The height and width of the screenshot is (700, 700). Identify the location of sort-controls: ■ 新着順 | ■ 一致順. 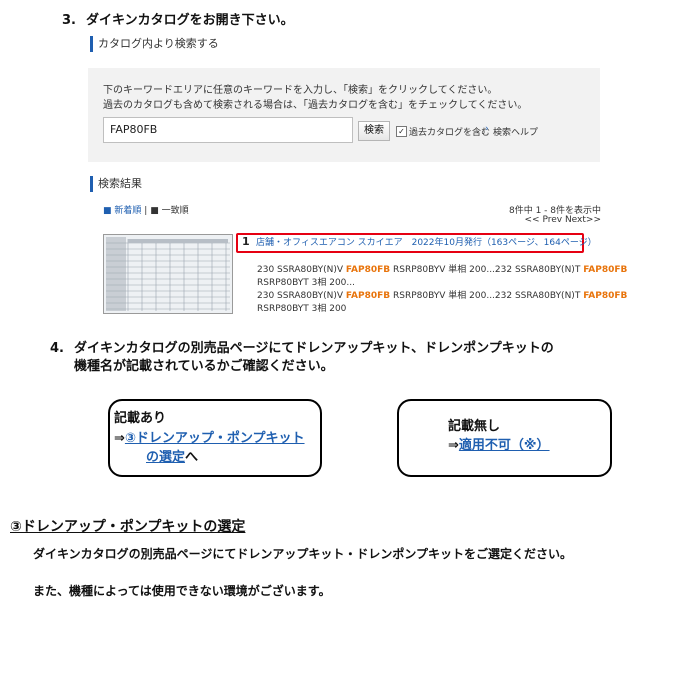
(146, 209).